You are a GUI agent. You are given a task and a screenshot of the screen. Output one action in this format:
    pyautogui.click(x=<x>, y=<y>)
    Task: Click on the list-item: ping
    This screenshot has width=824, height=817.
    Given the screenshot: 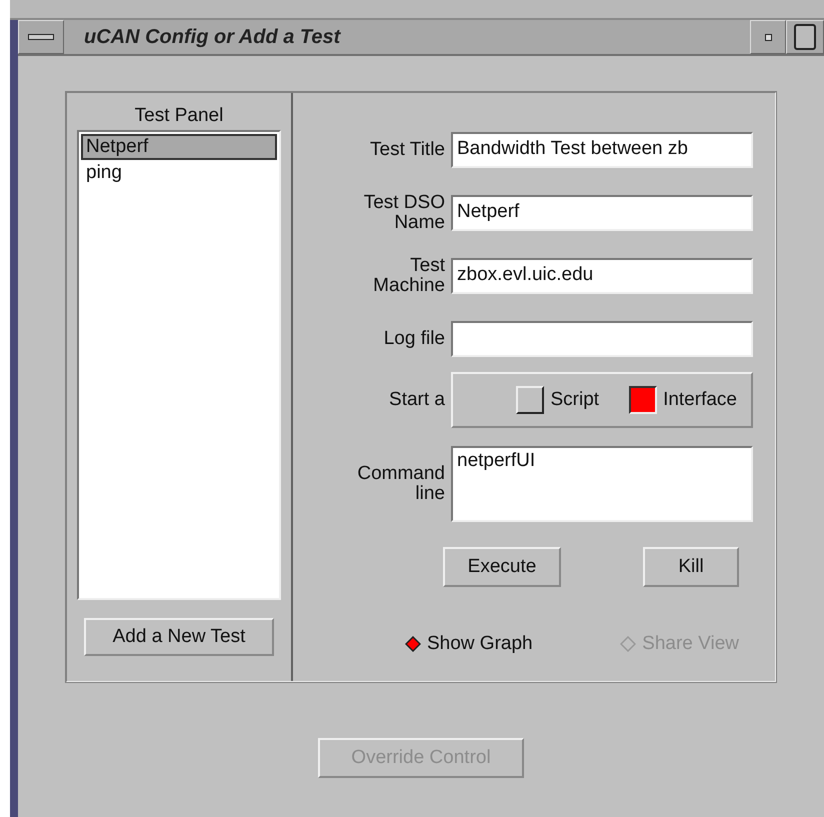 What is the action you would take?
    pyautogui.click(x=179, y=173)
    